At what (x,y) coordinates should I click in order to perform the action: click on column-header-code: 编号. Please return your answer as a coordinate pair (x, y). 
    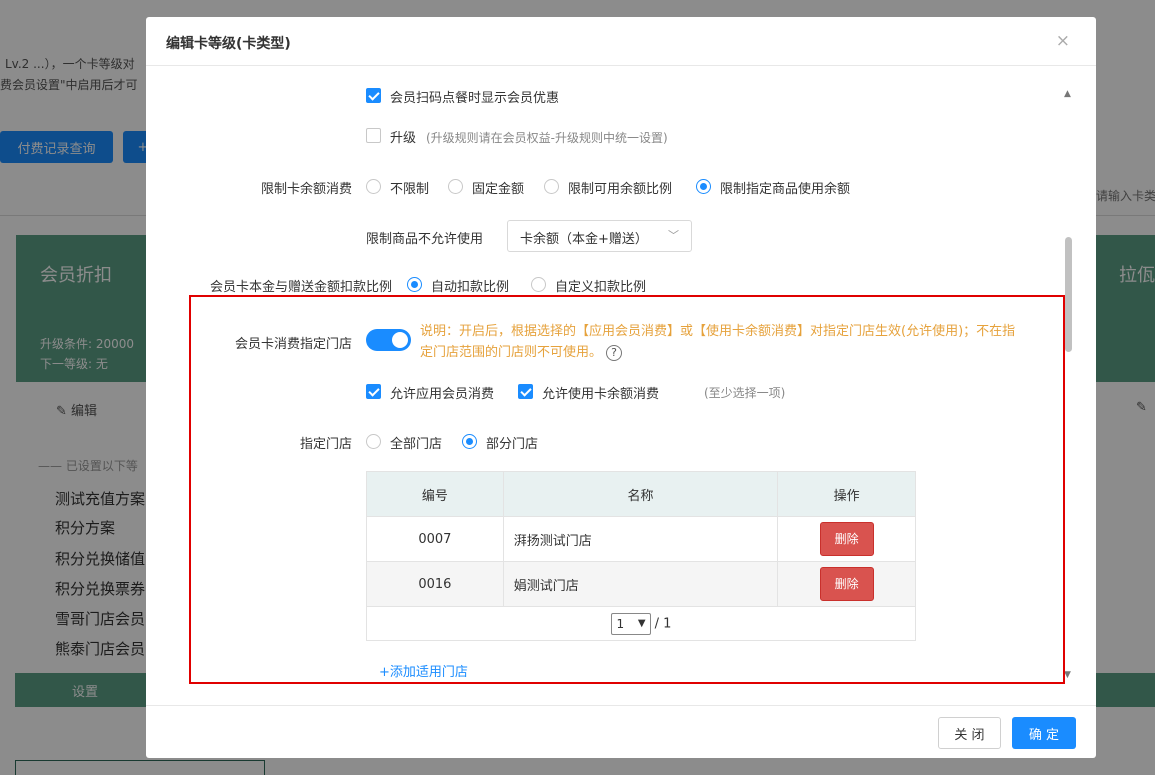
    Looking at the image, I should click on (435, 494).